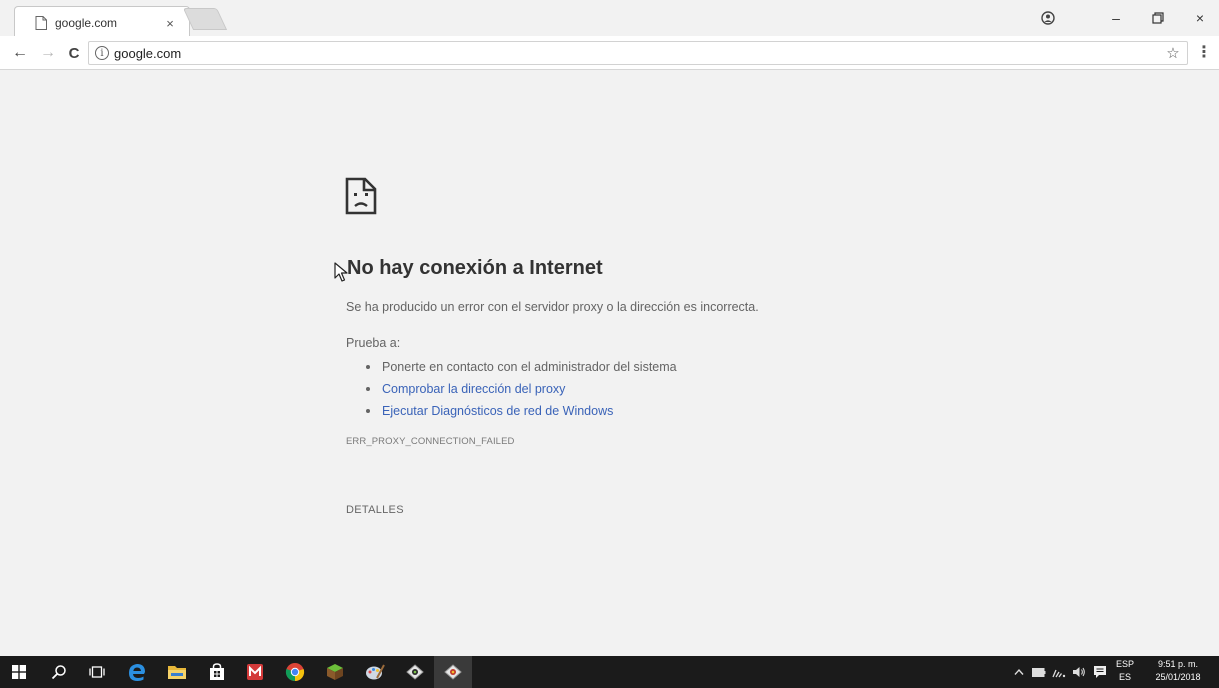 The image size is (1219, 688). What do you see at coordinates (1178, 664) in the screenshot?
I see `clock-time: 9:51 p. m.` at bounding box center [1178, 664].